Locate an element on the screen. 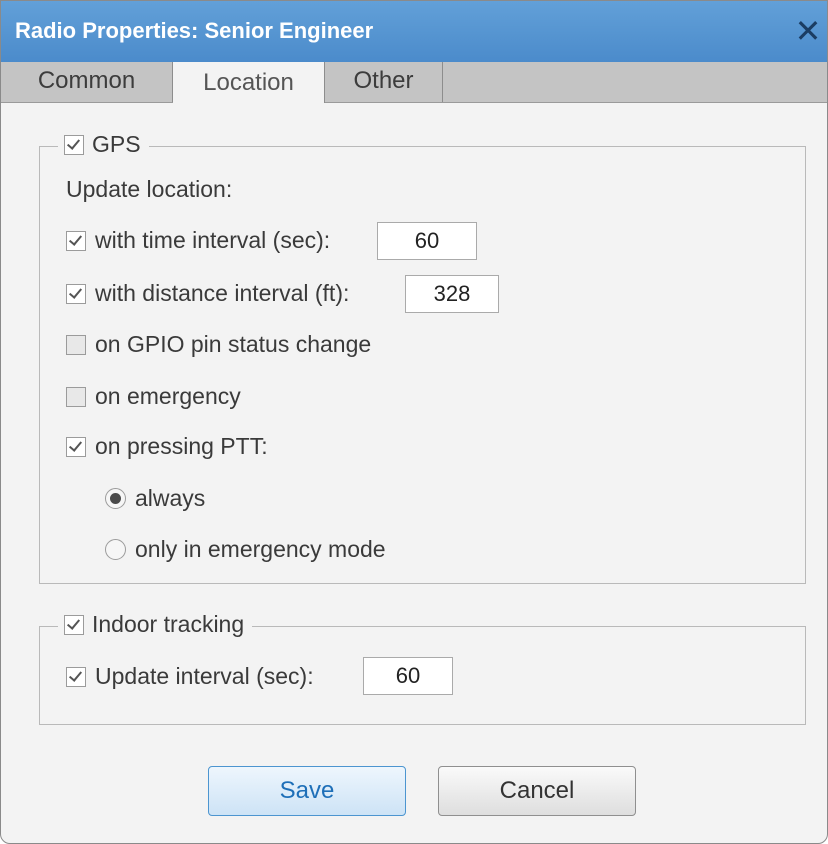  gpio-row: on GPIO pin status change is located at coordinates (218, 344).